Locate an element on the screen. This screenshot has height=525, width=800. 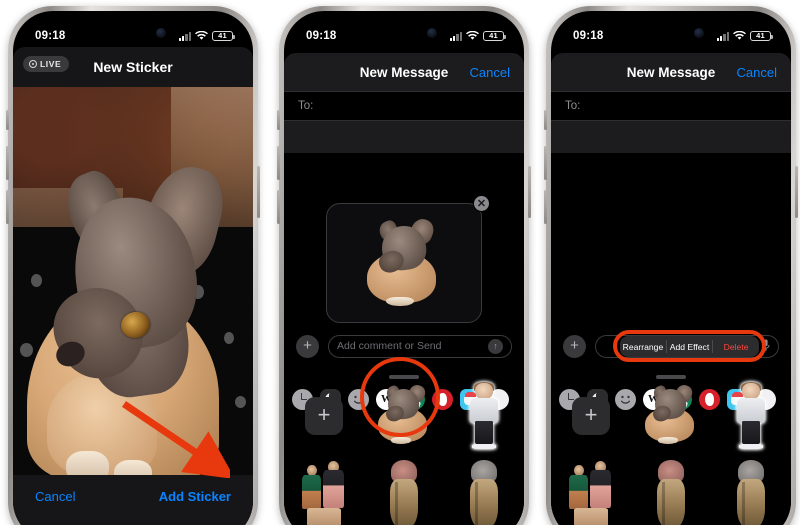
red-arrow-annotation is located at coordinates (176, 439).